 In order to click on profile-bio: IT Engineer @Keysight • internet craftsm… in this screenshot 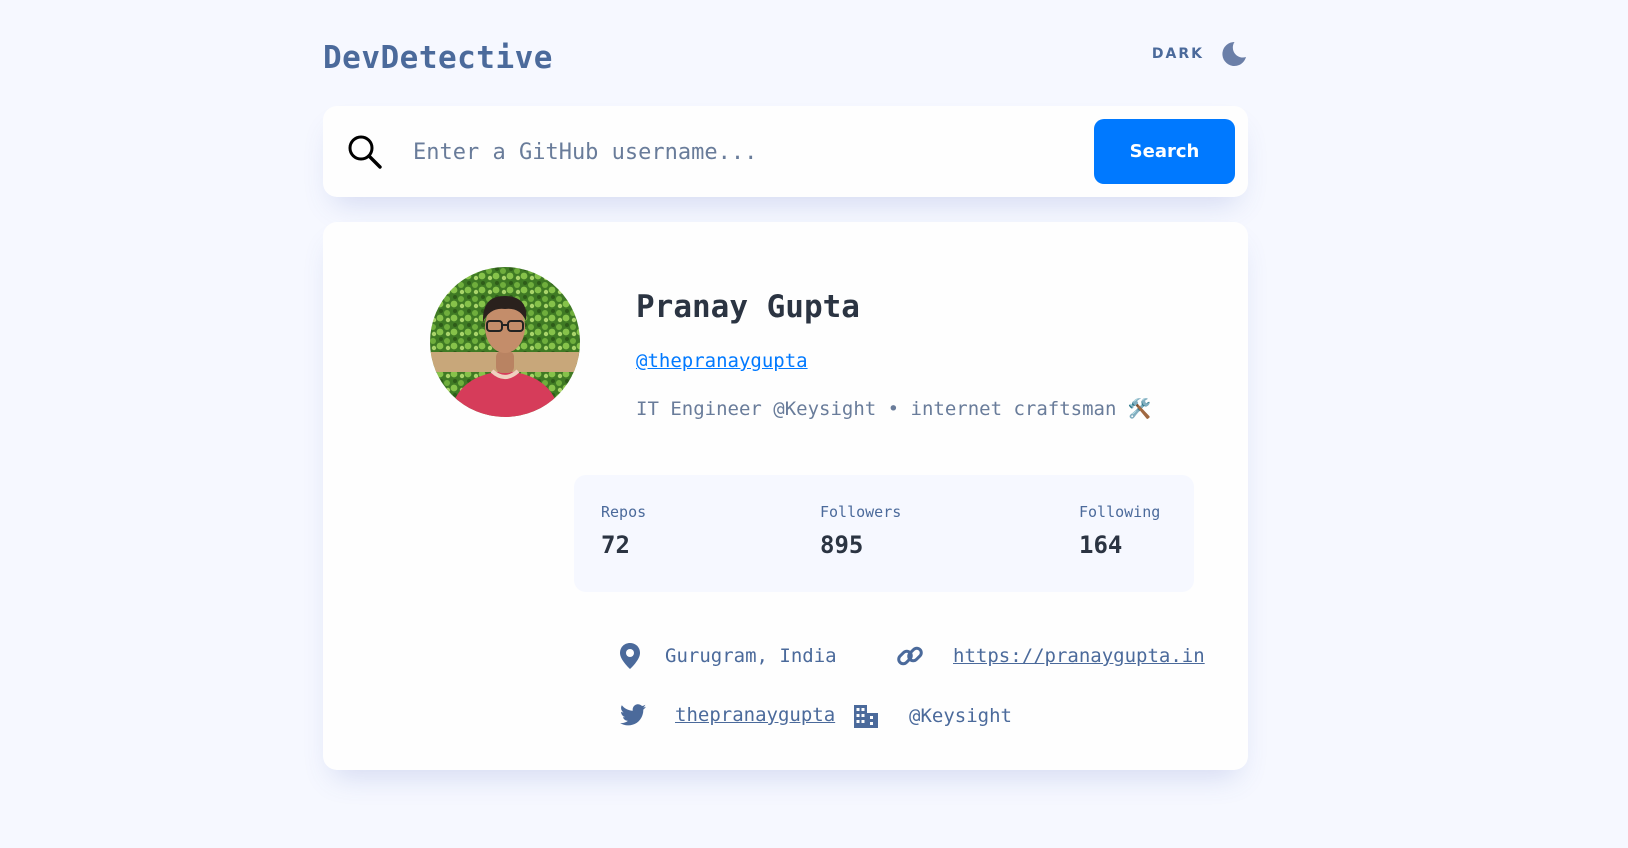, I will do `click(894, 409)`.